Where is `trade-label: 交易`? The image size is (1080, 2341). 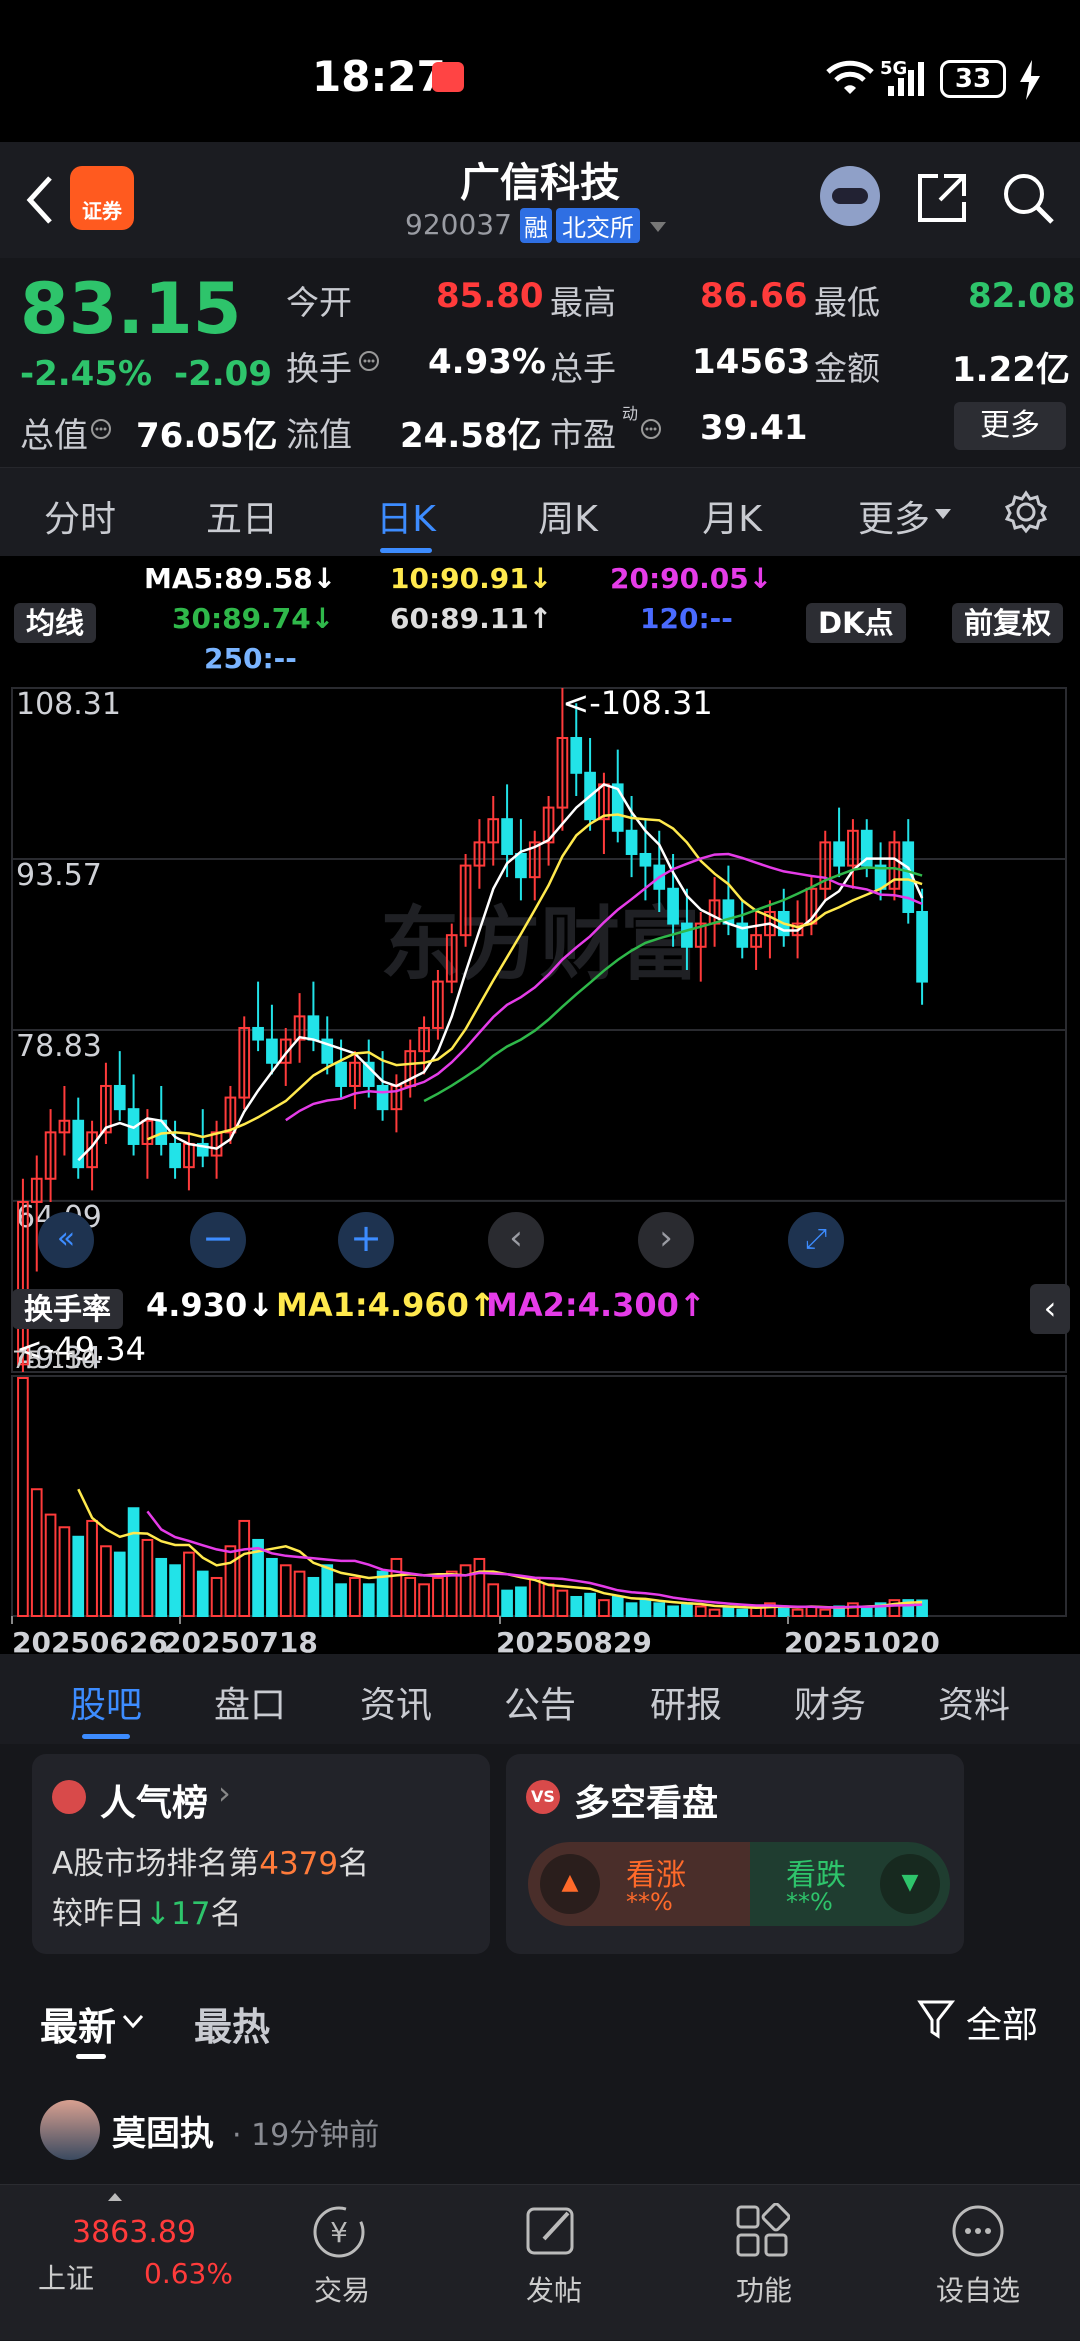 trade-label: 交易 is located at coordinates (342, 2290).